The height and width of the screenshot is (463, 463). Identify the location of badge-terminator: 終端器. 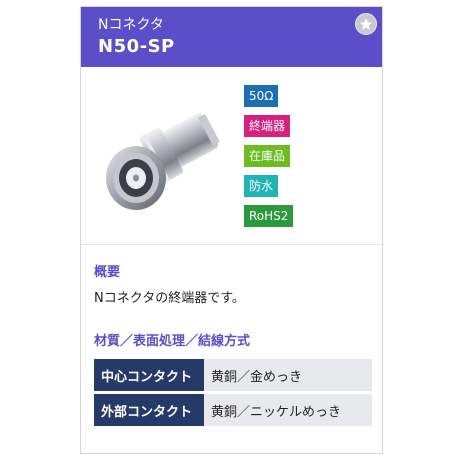
(267, 126).